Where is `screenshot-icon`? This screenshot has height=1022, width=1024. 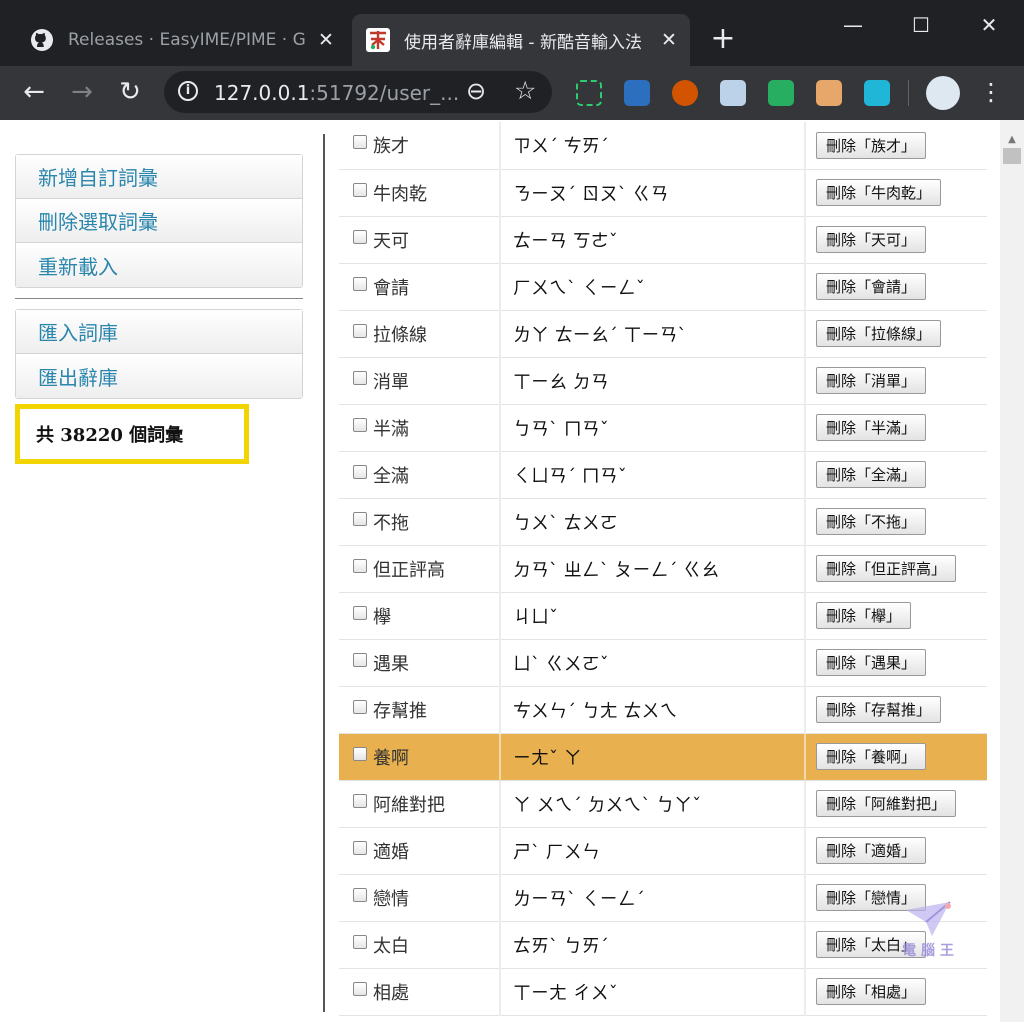 screenshot-icon is located at coordinates (589, 93).